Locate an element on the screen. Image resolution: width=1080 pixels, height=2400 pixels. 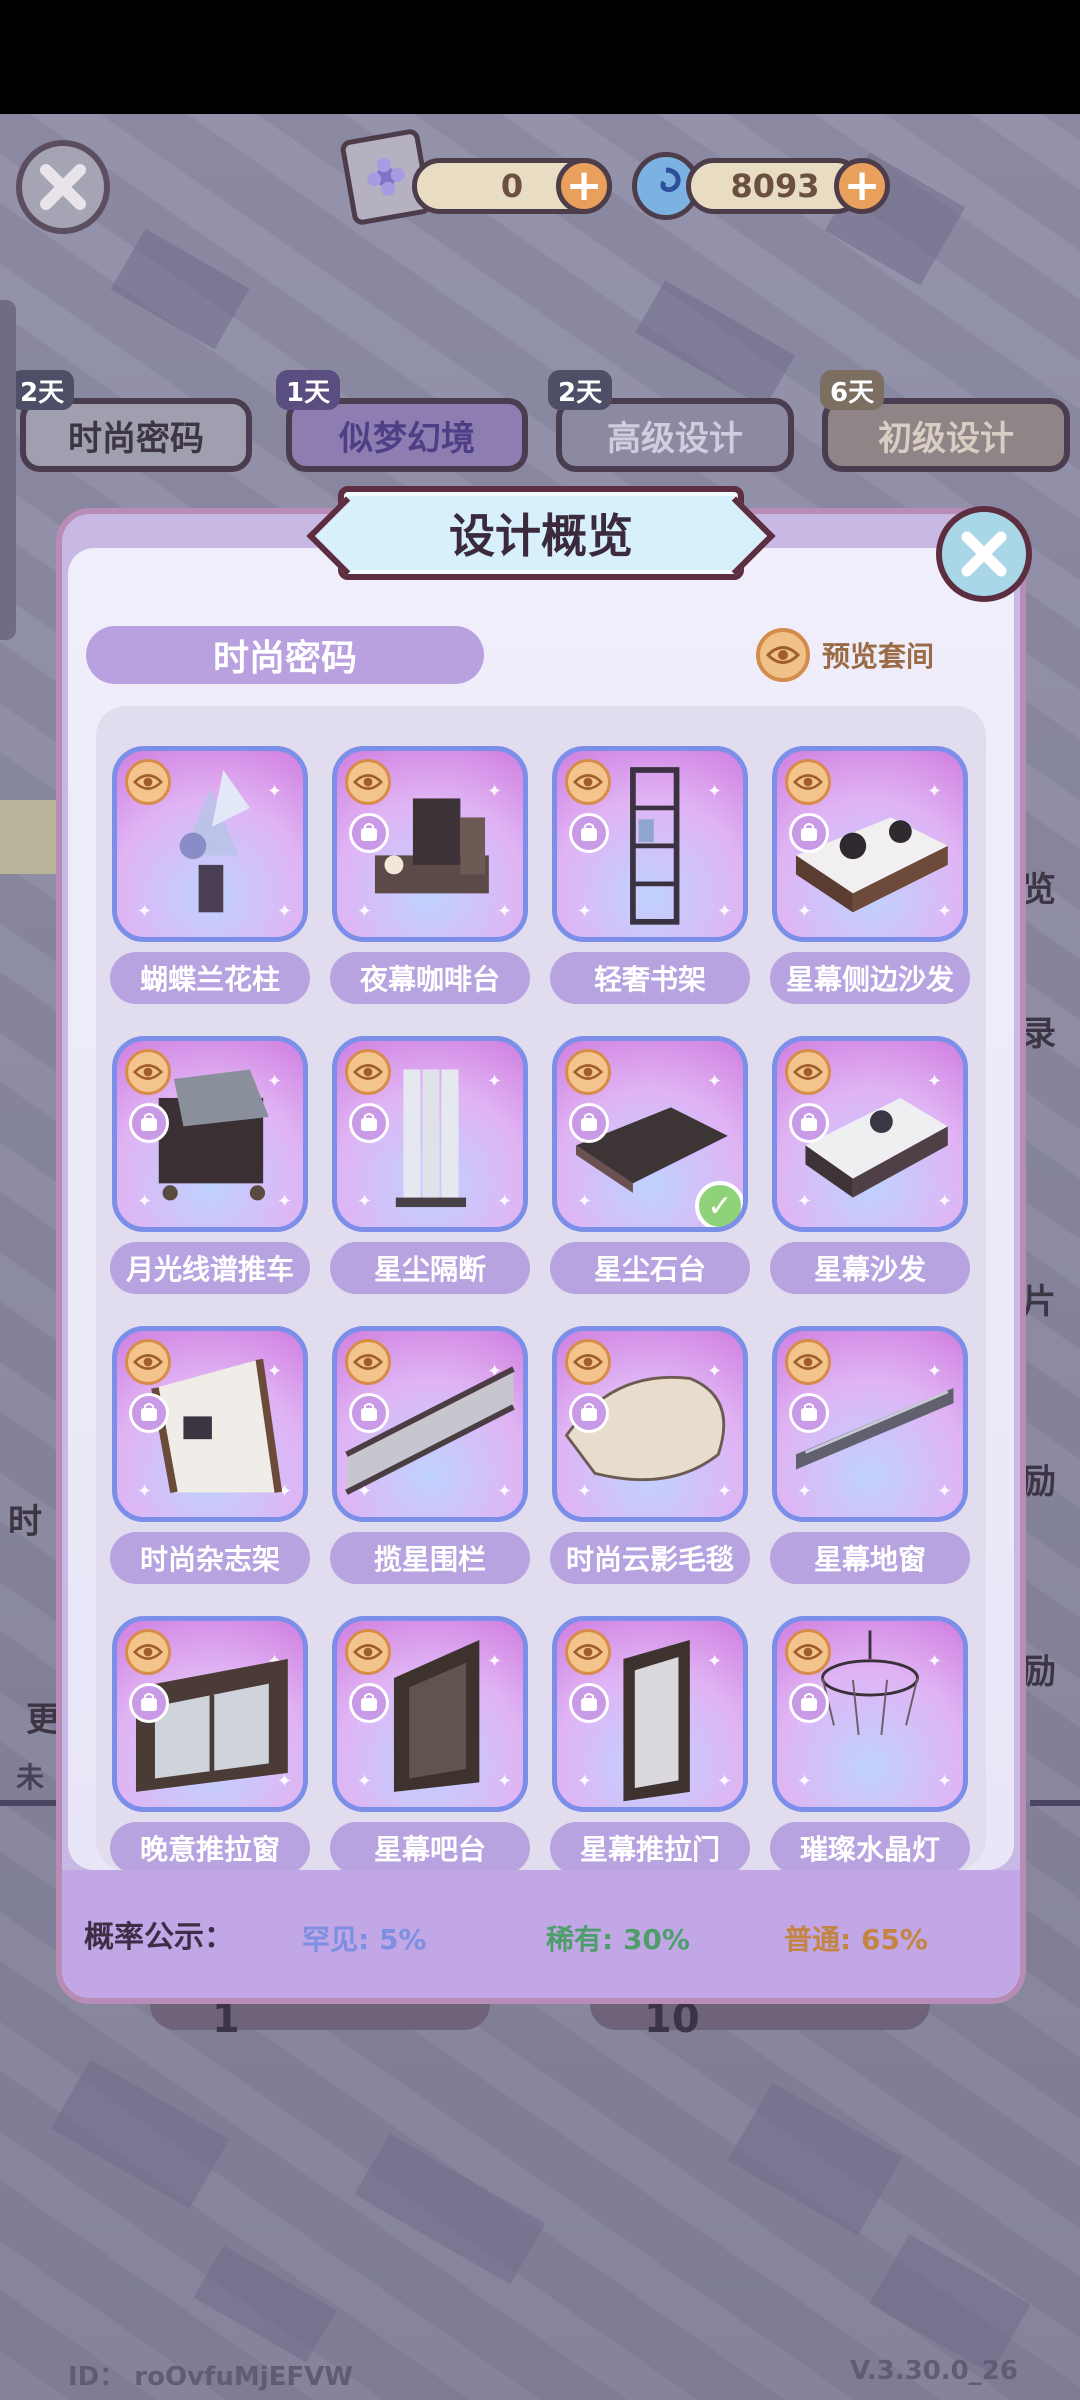
item-name: 月光线谱推车 is located at coordinates (210, 1268).